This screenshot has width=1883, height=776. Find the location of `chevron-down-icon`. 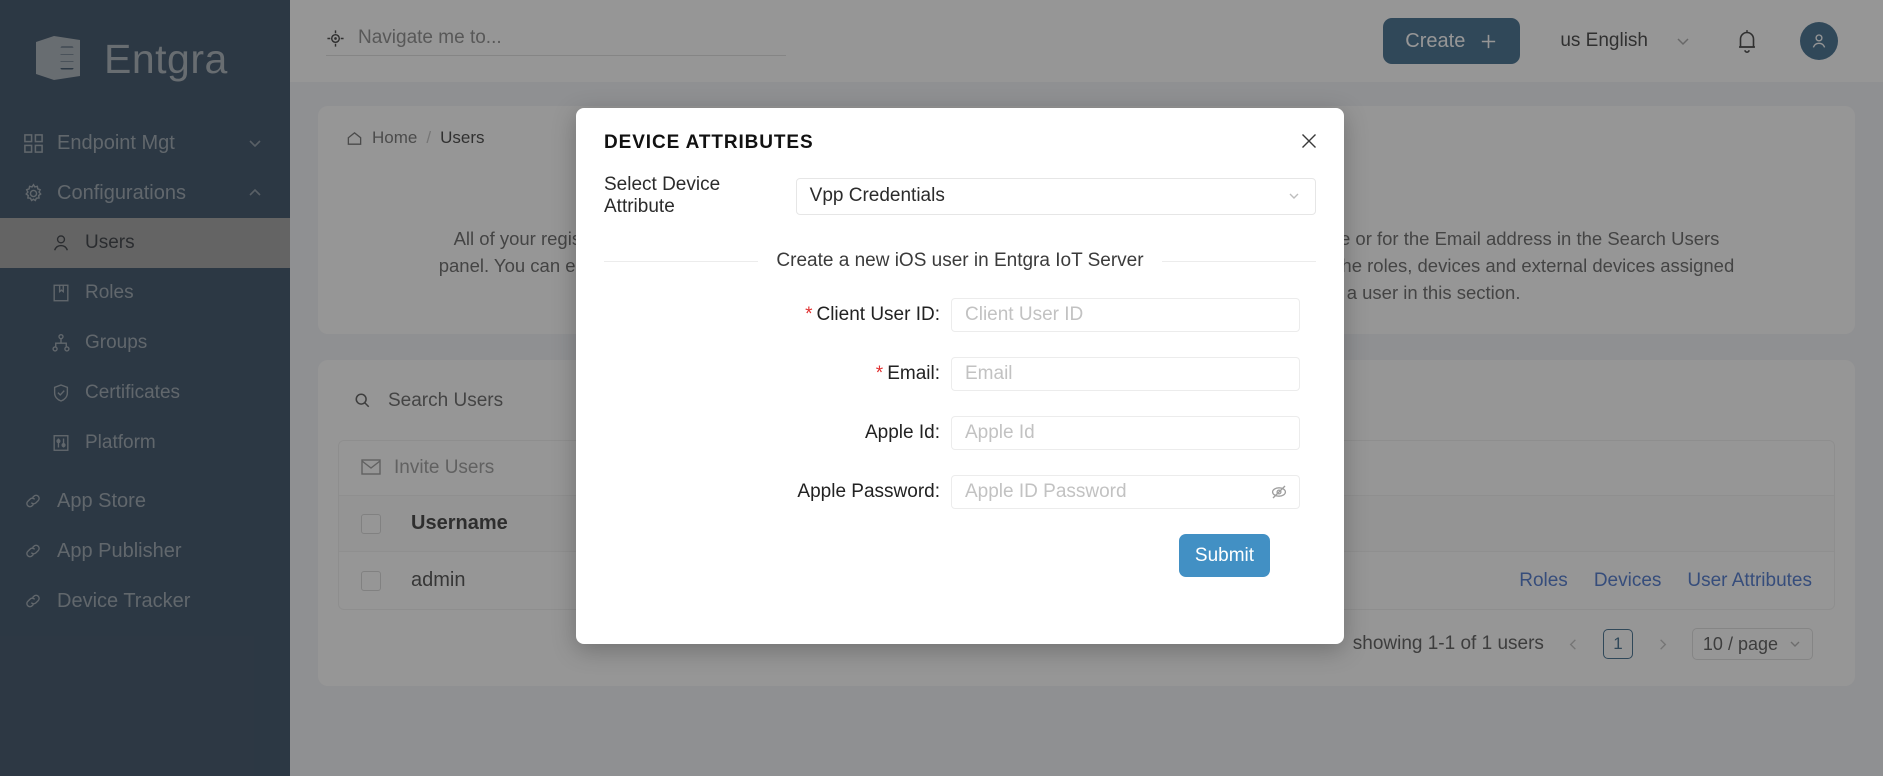

chevron-down-icon is located at coordinates (1294, 196).